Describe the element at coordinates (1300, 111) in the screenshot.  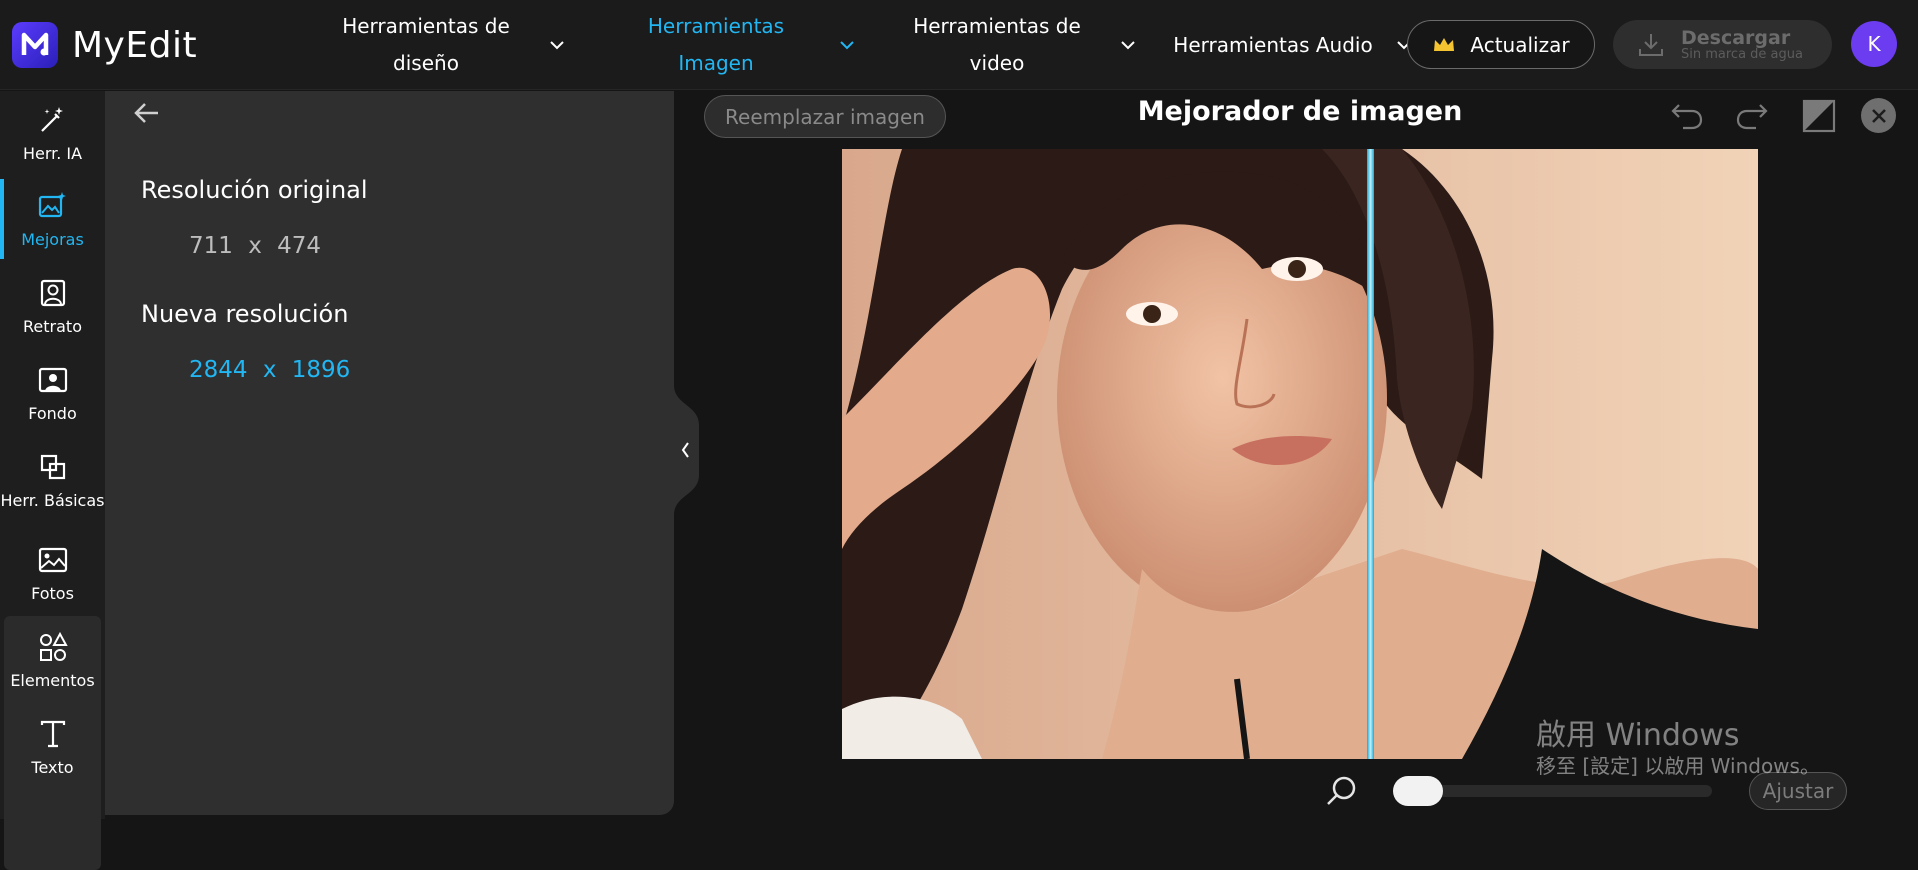
I see `workspace-title: Mejorador de imagen` at that location.